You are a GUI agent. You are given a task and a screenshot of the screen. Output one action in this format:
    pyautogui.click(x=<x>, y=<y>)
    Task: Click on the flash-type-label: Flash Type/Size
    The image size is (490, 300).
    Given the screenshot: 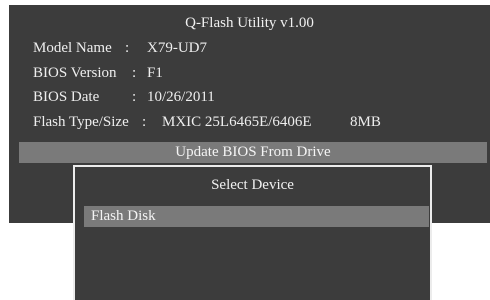 What is the action you would take?
    pyautogui.click(x=81, y=122)
    